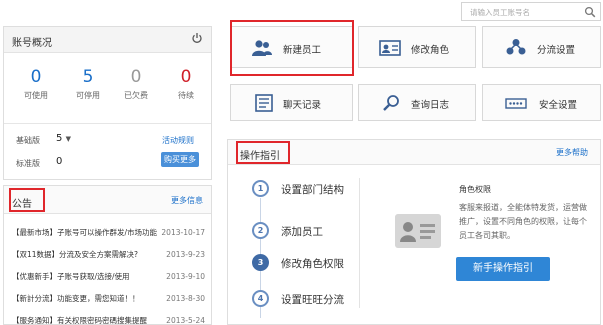 This screenshot has width=603, height=325. What do you see at coordinates (523, 221) in the screenshot?
I see `role-permission-description: 客服来报道，全能体特发货，运营做推广，设置不同角色的权限，让每个员工各司其职。` at bounding box center [523, 221].